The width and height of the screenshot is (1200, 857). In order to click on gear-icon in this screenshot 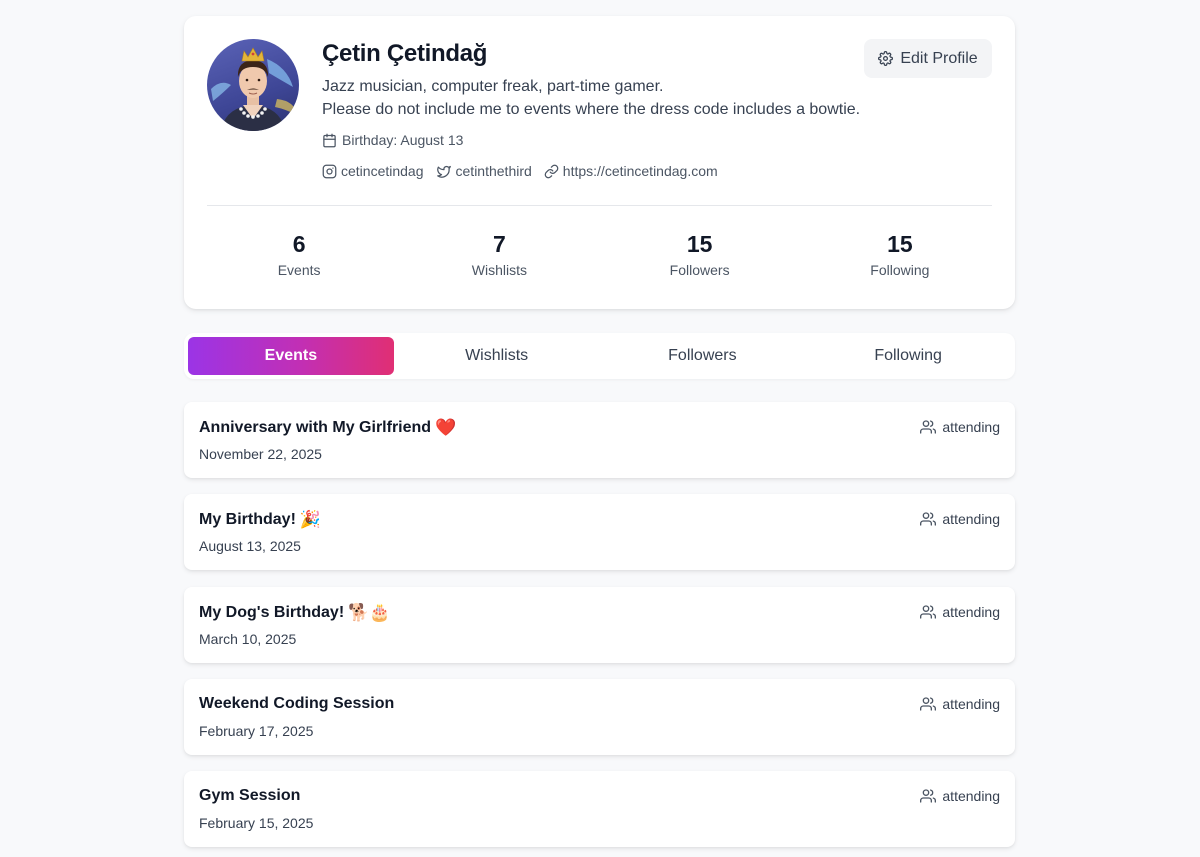, I will do `click(886, 58)`.